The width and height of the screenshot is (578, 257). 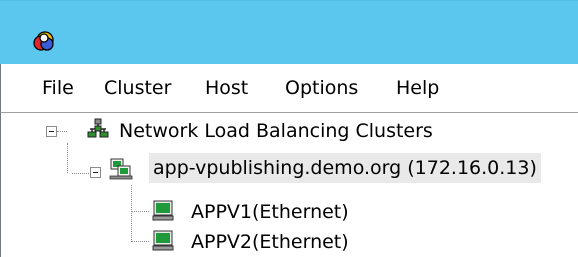 What do you see at coordinates (137, 88) in the screenshot?
I see `menu-cluster: Cluster` at bounding box center [137, 88].